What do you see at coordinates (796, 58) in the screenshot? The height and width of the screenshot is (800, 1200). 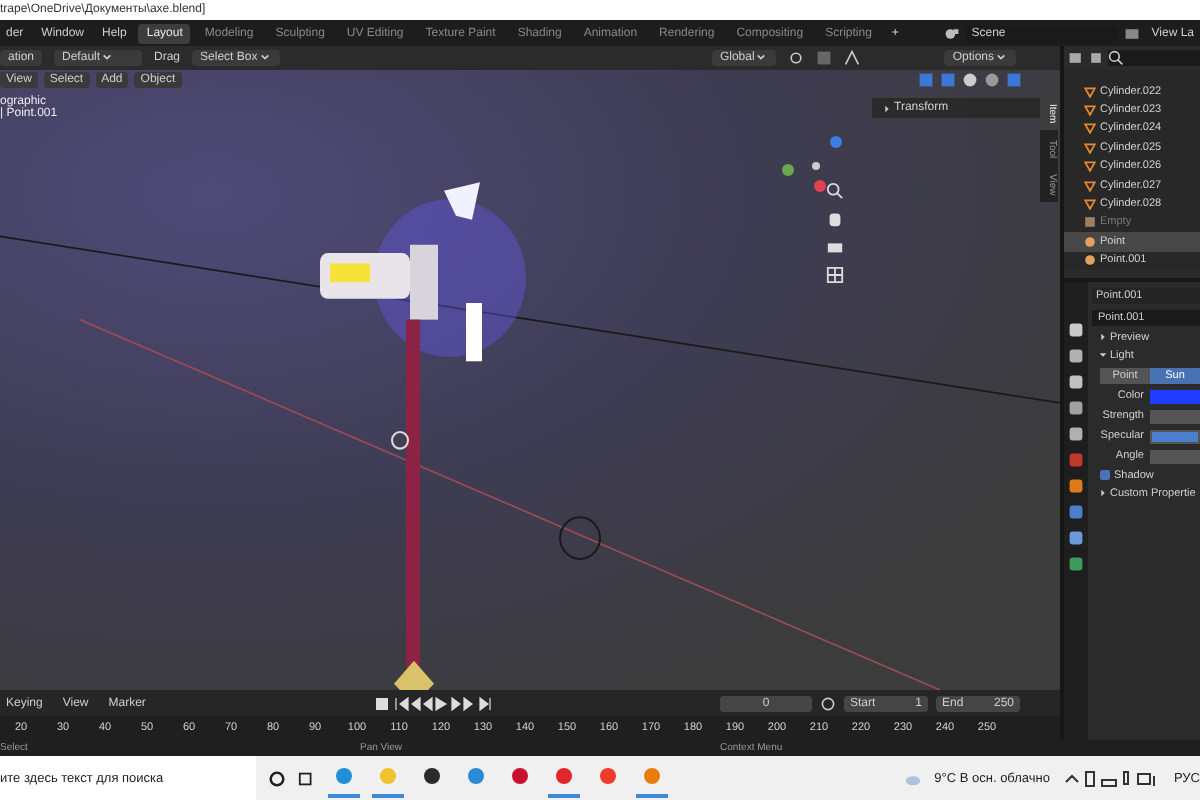 I see `pivot-icon` at bounding box center [796, 58].